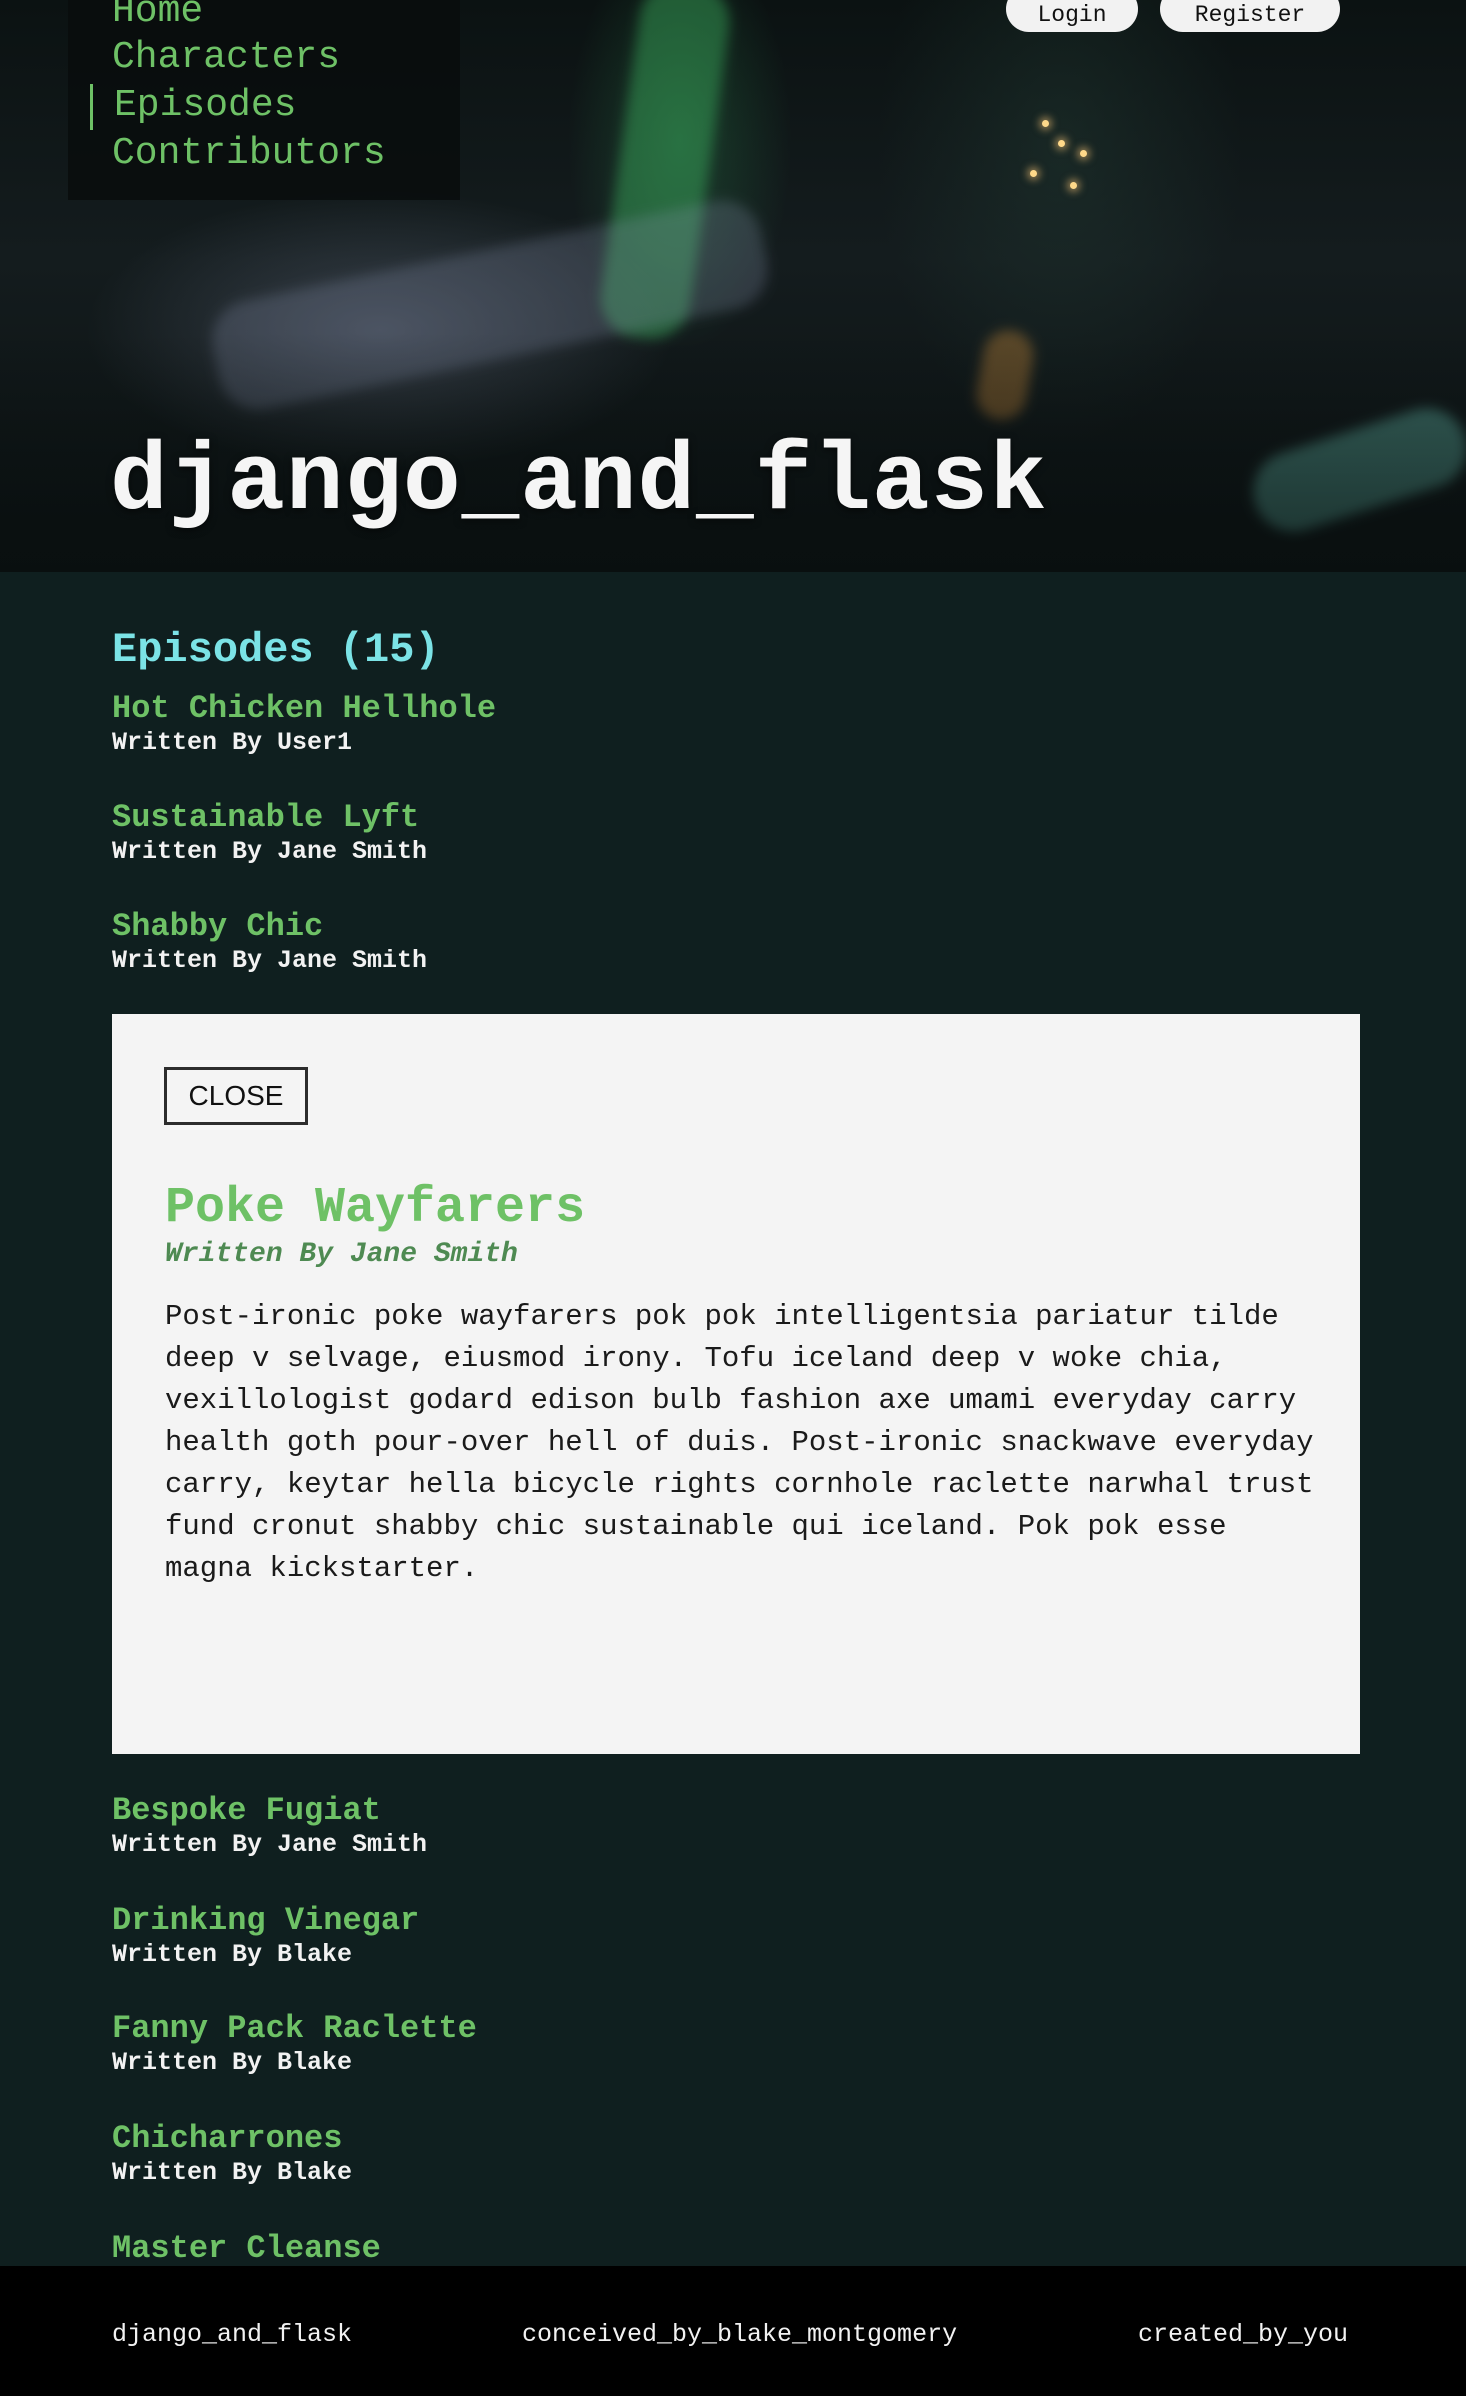 The image size is (1466, 2396). I want to click on episode-title: Fanny Pack Raclette, so click(736, 2029).